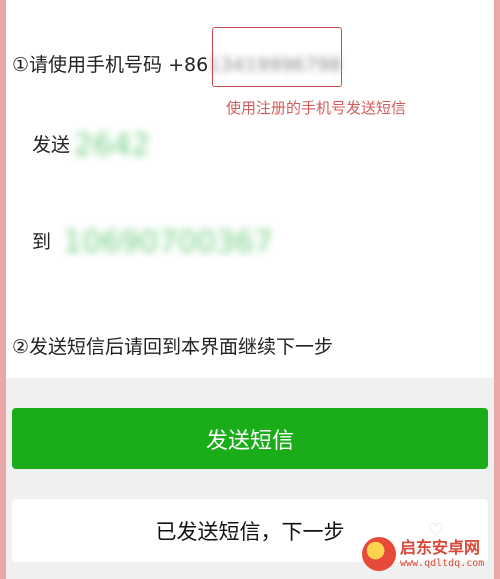  What do you see at coordinates (168, 242) in the screenshot?
I see `blurred-target-number: 10690700367` at bounding box center [168, 242].